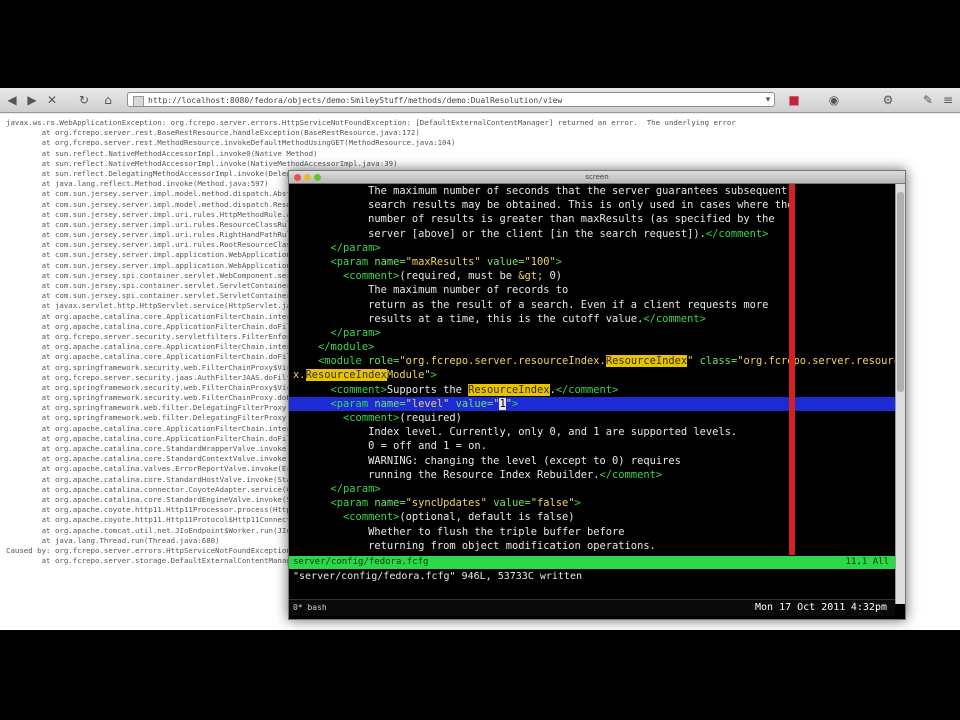 Image resolution: width=960 pixels, height=720 pixels. What do you see at coordinates (108, 100) in the screenshot?
I see `home-icon: ⌂` at bounding box center [108, 100].